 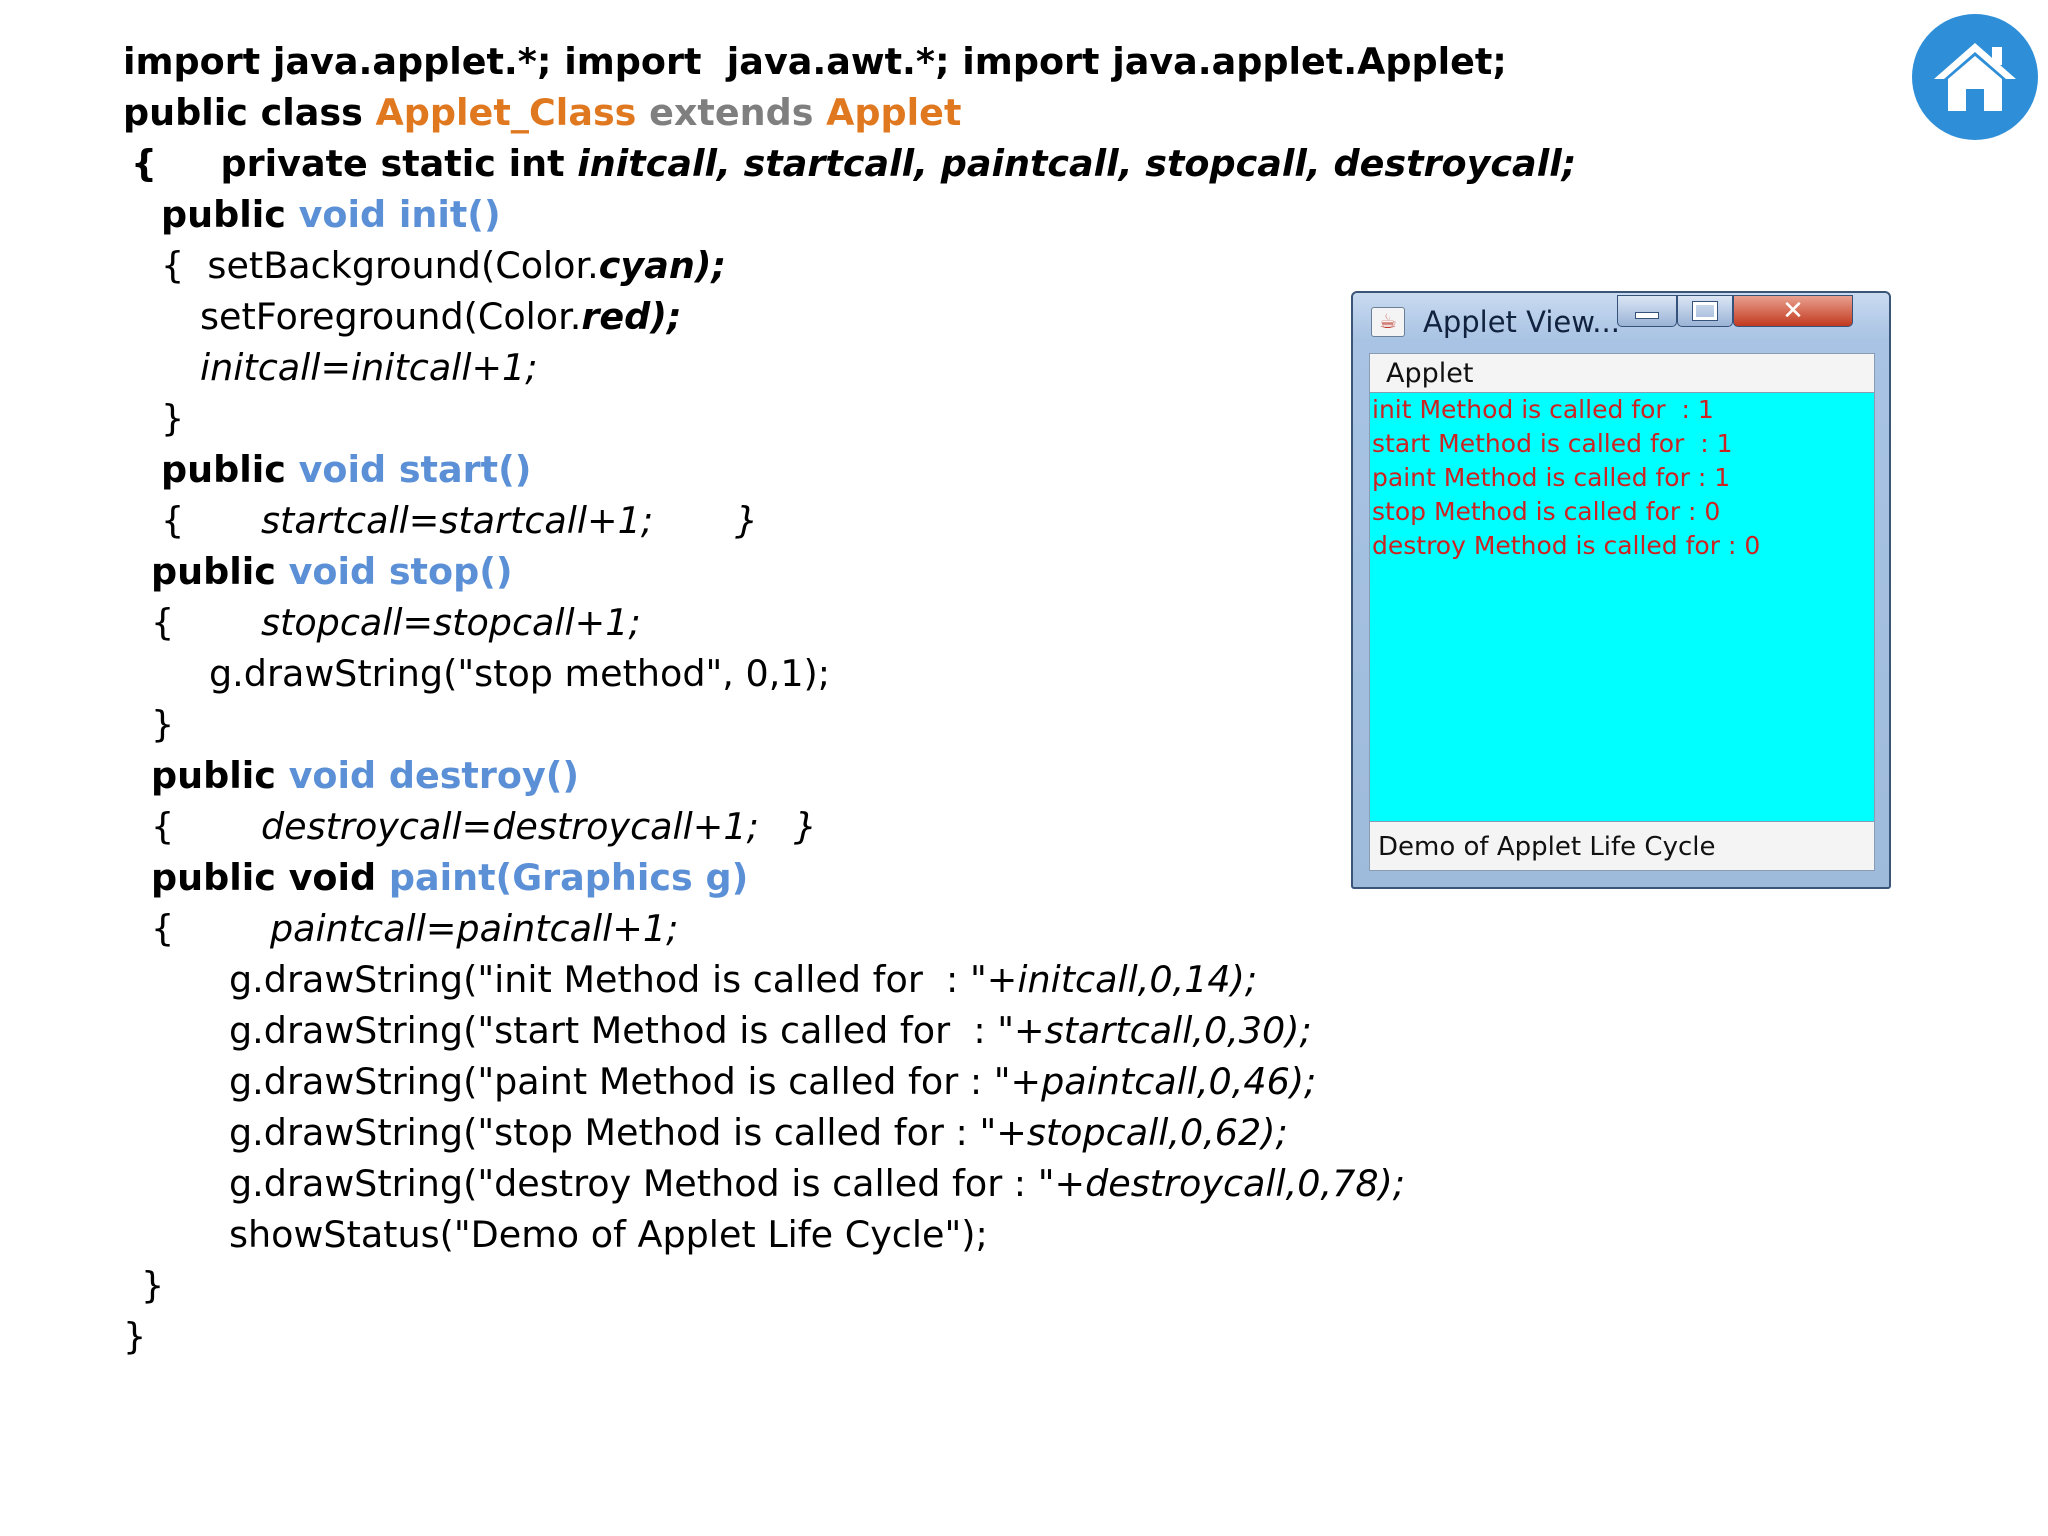 What do you see at coordinates (1388, 322) in the screenshot?
I see `java-cup-icon: ☕` at bounding box center [1388, 322].